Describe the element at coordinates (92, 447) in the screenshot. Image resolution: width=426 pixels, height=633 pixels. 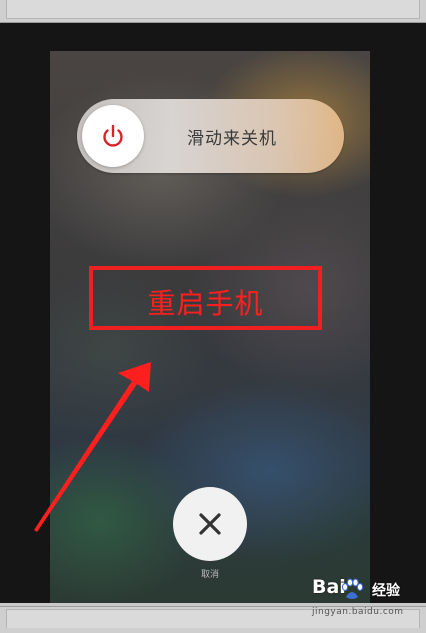
I see `annotation-arrow` at that location.